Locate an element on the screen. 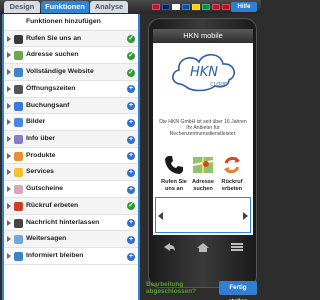 This screenshot has height=300, width=320. function-row: Gutscheine + is located at coordinates (71, 189).